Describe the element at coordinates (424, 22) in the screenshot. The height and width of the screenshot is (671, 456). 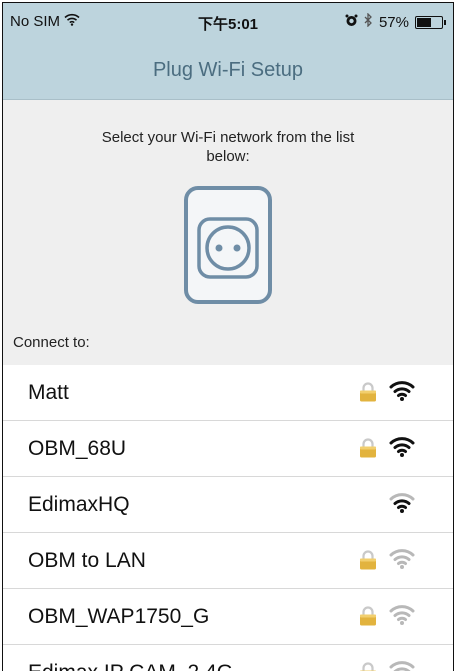
I see `battery-fill` at that location.